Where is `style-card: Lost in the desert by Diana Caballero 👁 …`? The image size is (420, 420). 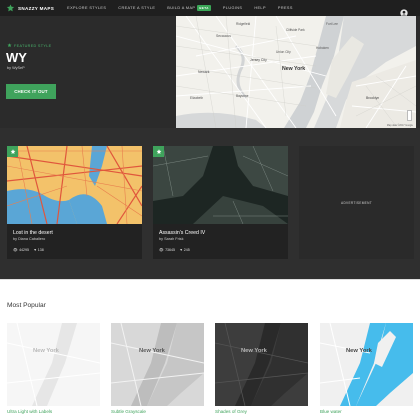 style-card: Lost in the desert by Diana Caballero 👁 … is located at coordinates (74, 202).